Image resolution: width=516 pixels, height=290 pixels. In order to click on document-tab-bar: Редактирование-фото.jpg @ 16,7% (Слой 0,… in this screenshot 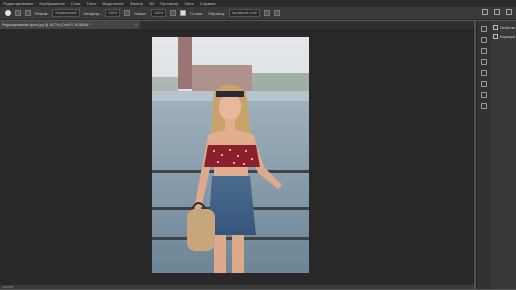, I will do `click(237, 25)`.